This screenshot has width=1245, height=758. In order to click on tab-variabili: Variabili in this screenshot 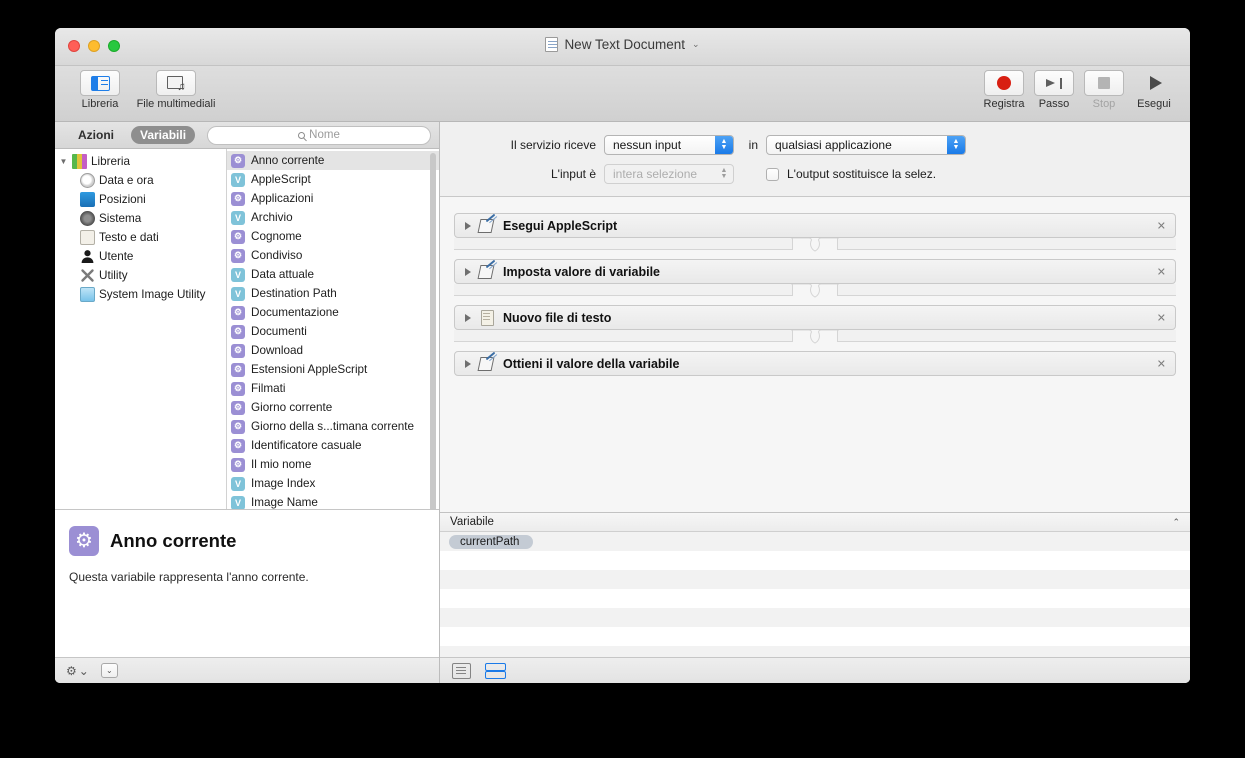, I will do `click(163, 135)`.